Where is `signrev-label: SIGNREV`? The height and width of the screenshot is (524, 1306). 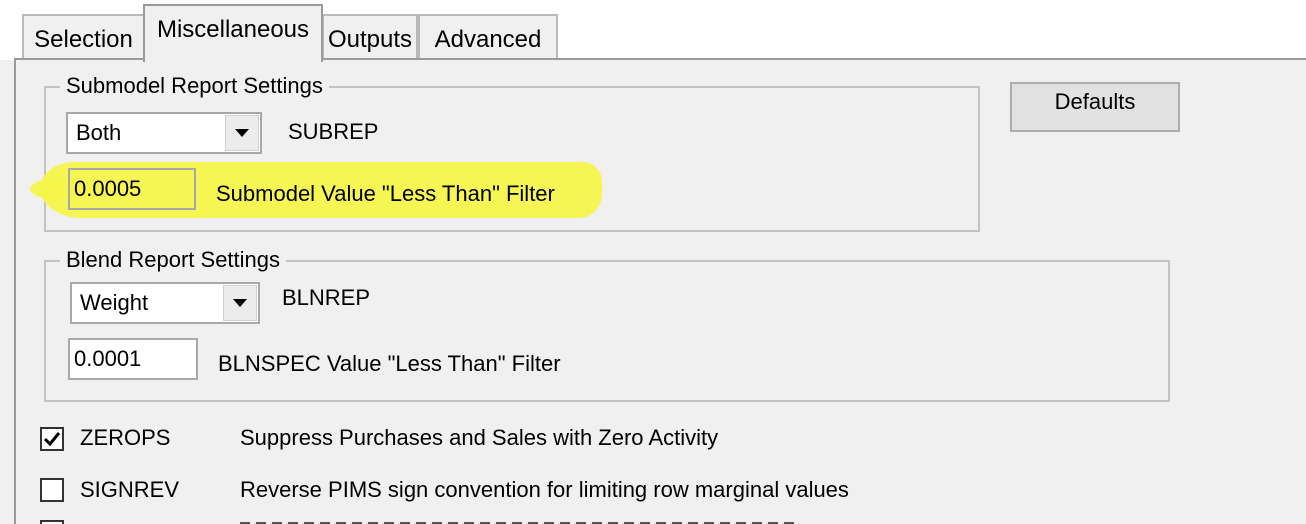 signrev-label: SIGNREV is located at coordinates (130, 489).